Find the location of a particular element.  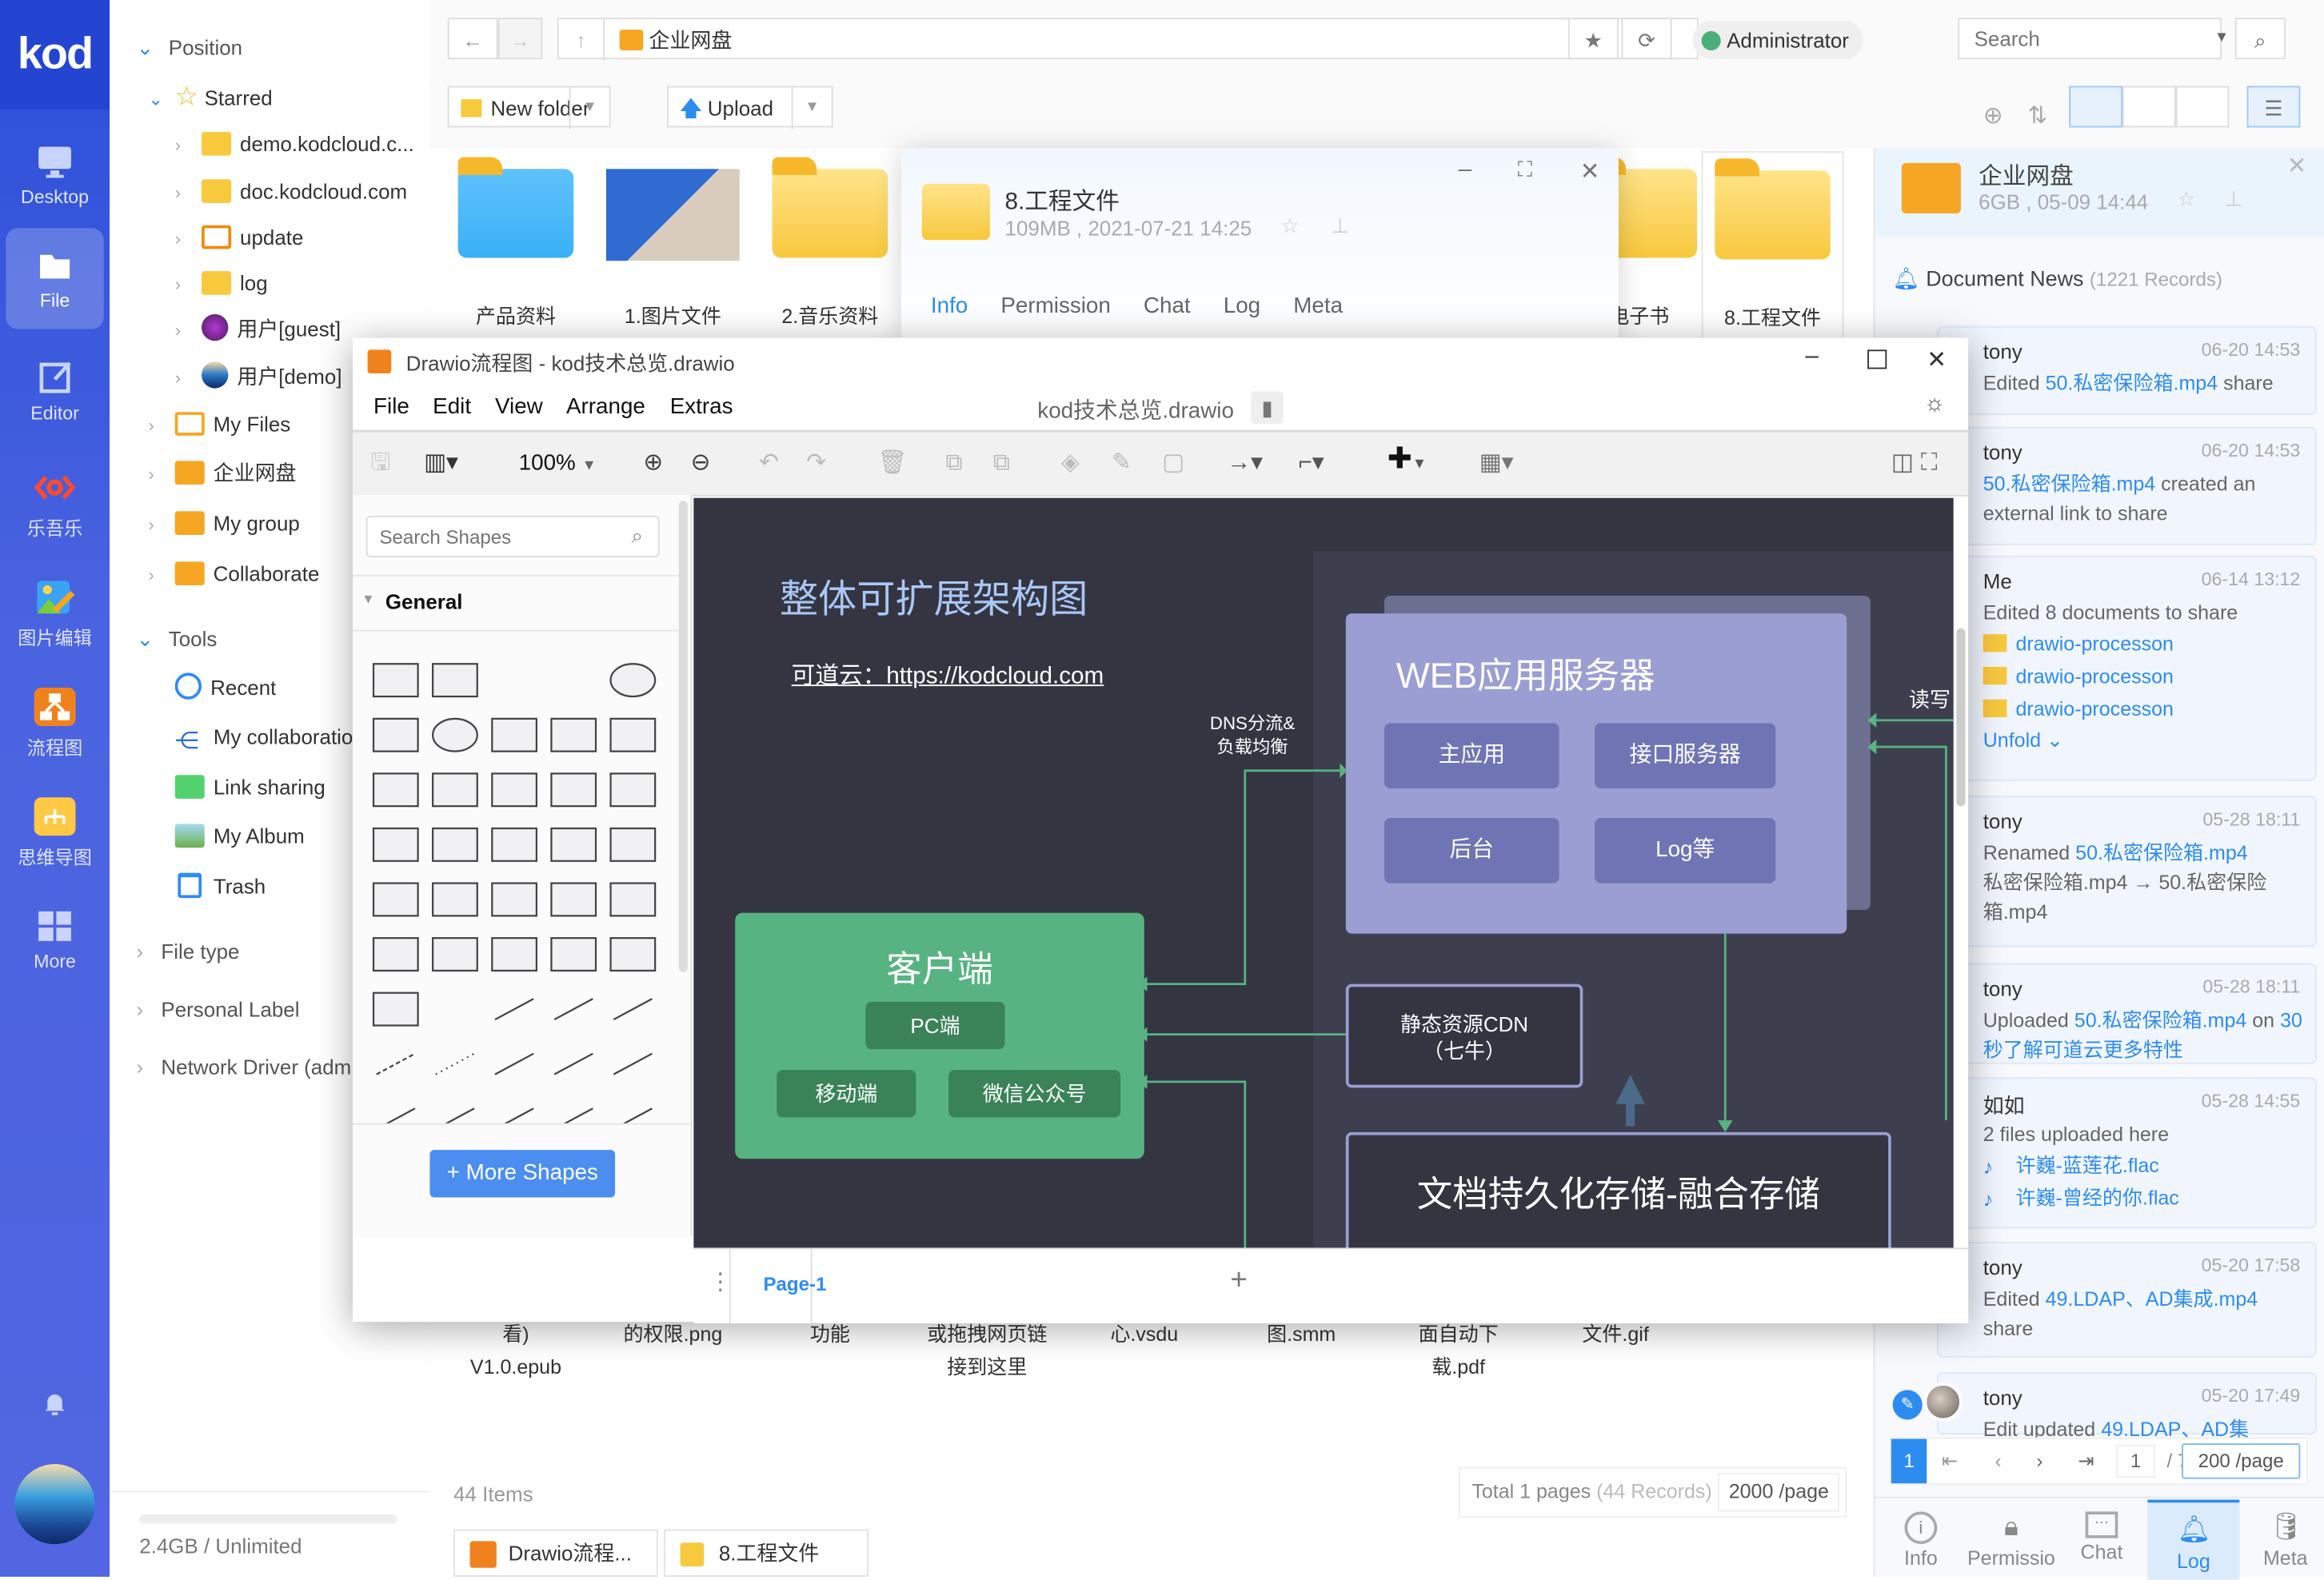

kod-logo: kod is located at coordinates (55, 55).